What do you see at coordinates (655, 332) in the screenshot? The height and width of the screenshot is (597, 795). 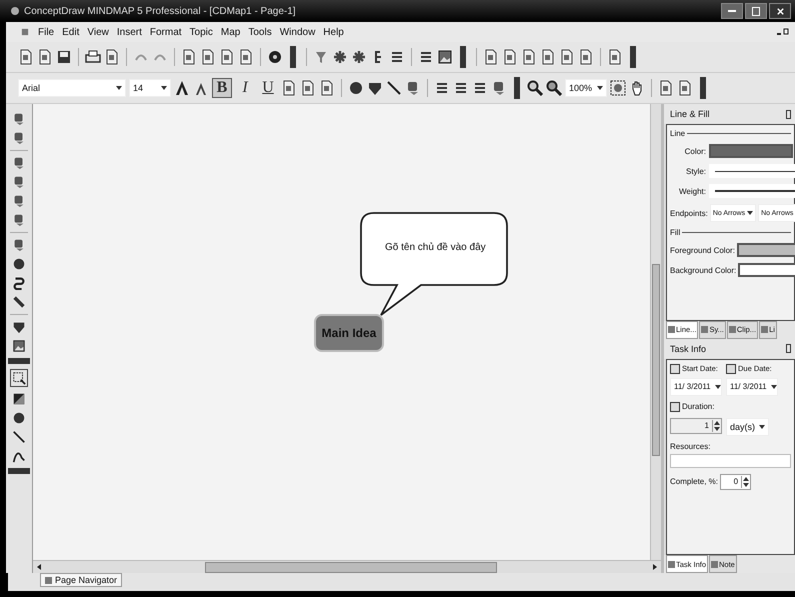 I see `vertical-scrollbar` at bounding box center [655, 332].